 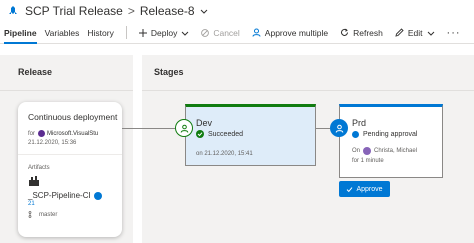 I want to click on dev-stage-status: Succeeded, so click(x=219, y=134).